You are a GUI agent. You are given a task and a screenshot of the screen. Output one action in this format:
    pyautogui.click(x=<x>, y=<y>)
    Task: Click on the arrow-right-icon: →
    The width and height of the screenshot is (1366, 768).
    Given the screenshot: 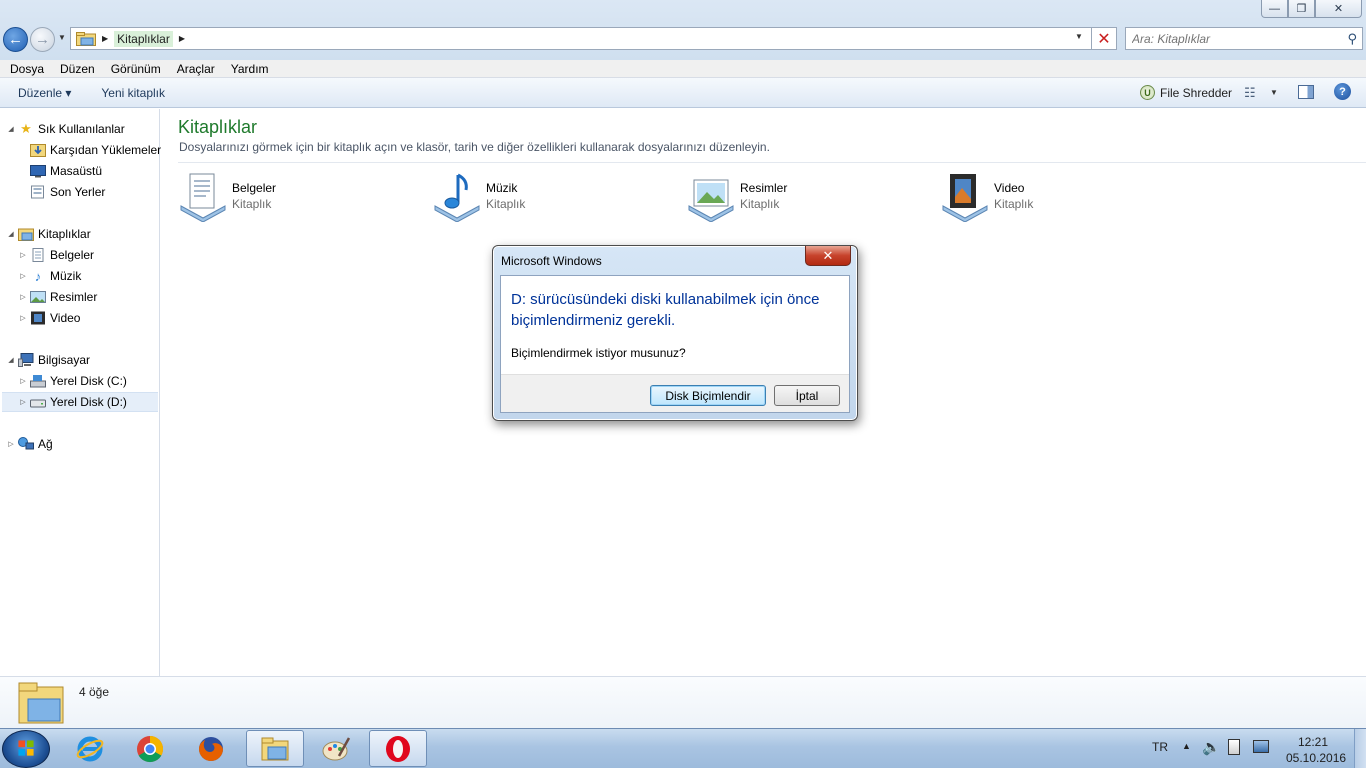 What is the action you would take?
    pyautogui.click(x=42, y=39)
    